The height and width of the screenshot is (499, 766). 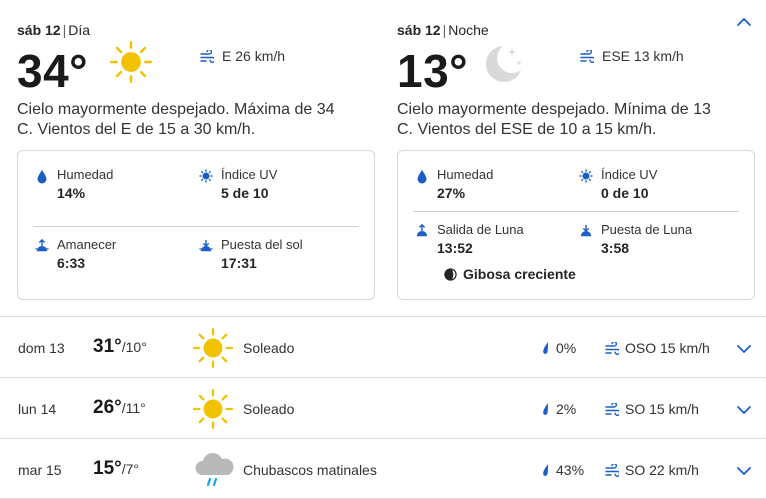 I want to click on day-uv: Índice UV 5 de 10, so click(x=238, y=185).